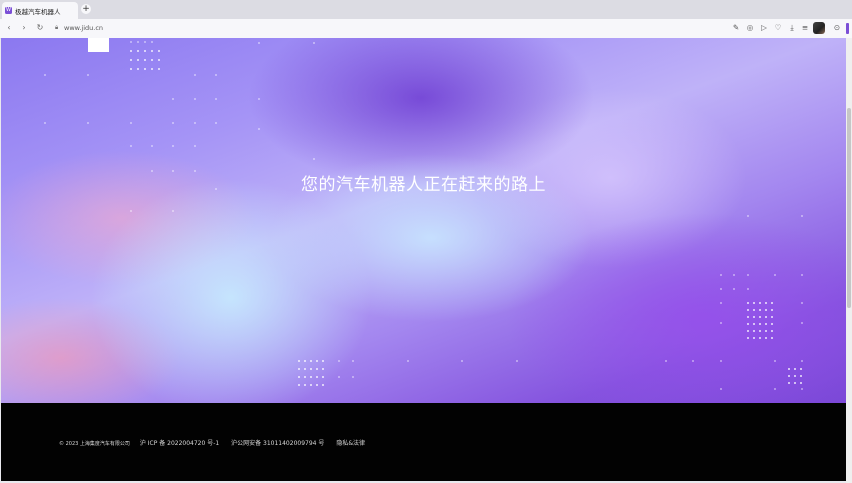  What do you see at coordinates (847, 28) in the screenshot?
I see `sidebar-toggle-icon` at bounding box center [847, 28].